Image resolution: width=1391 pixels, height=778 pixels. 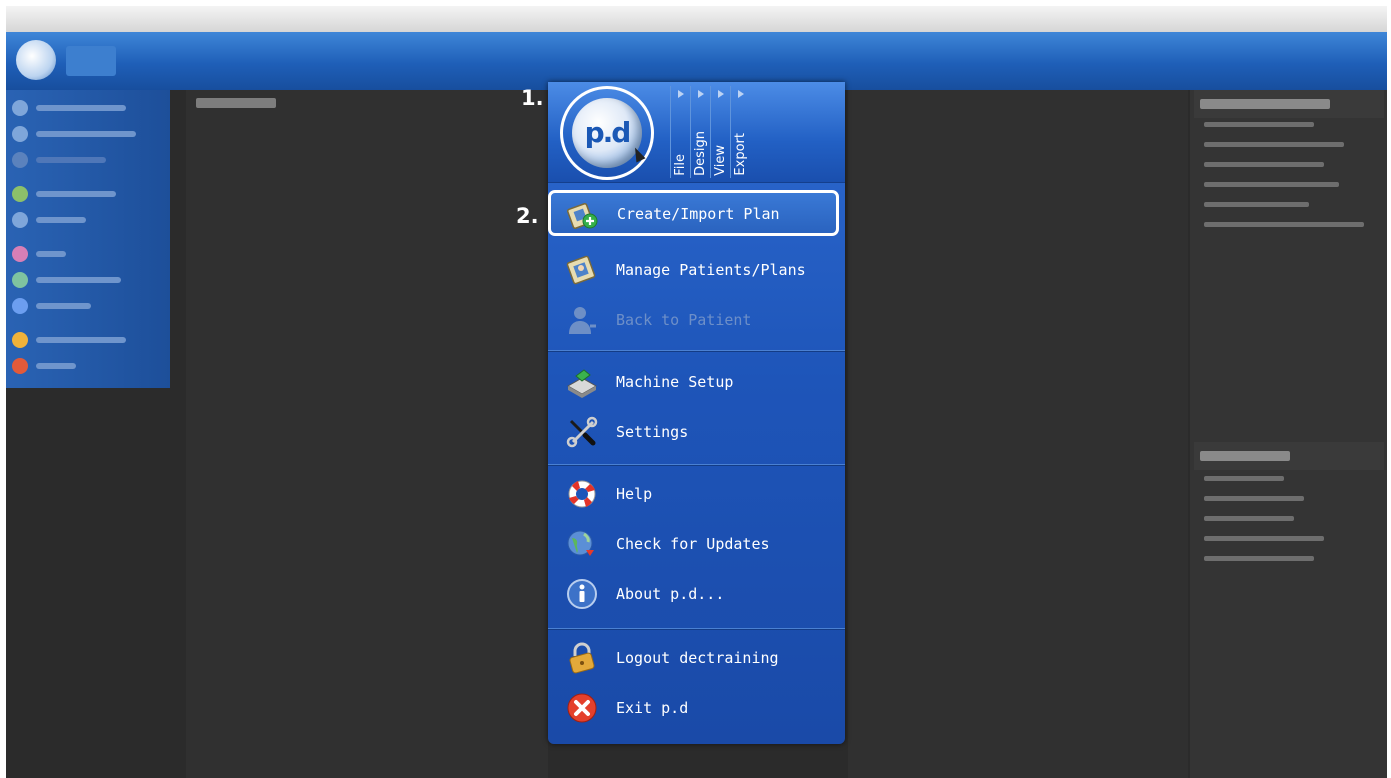 What do you see at coordinates (700, 132) in the screenshot?
I see `tab-design: Design` at bounding box center [700, 132].